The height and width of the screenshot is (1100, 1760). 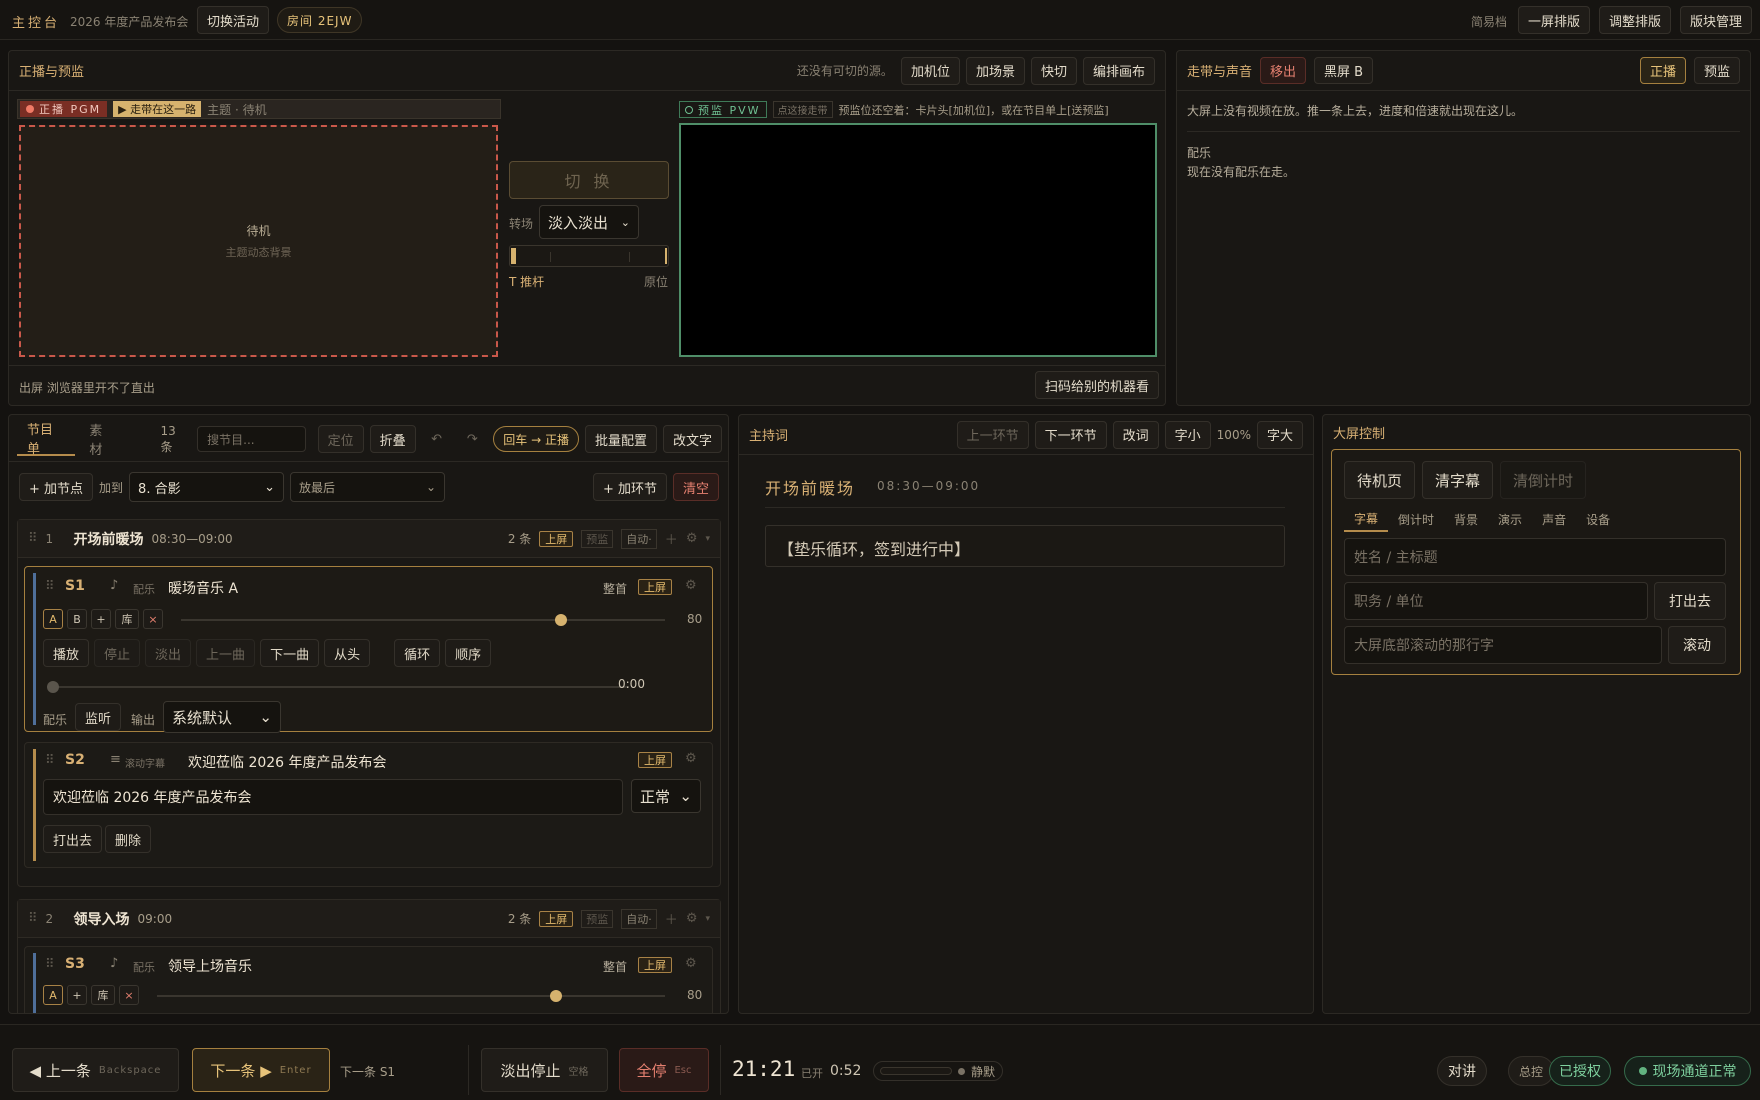 I want to click on back-to-live-button: 回车 → 正播, so click(x=536, y=439).